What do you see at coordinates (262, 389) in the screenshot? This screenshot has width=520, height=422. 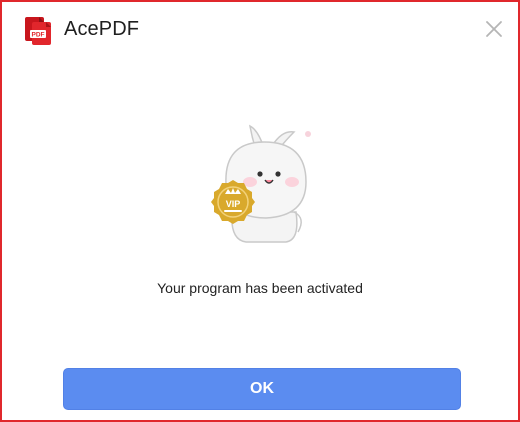 I see `ok-button: OK` at bounding box center [262, 389].